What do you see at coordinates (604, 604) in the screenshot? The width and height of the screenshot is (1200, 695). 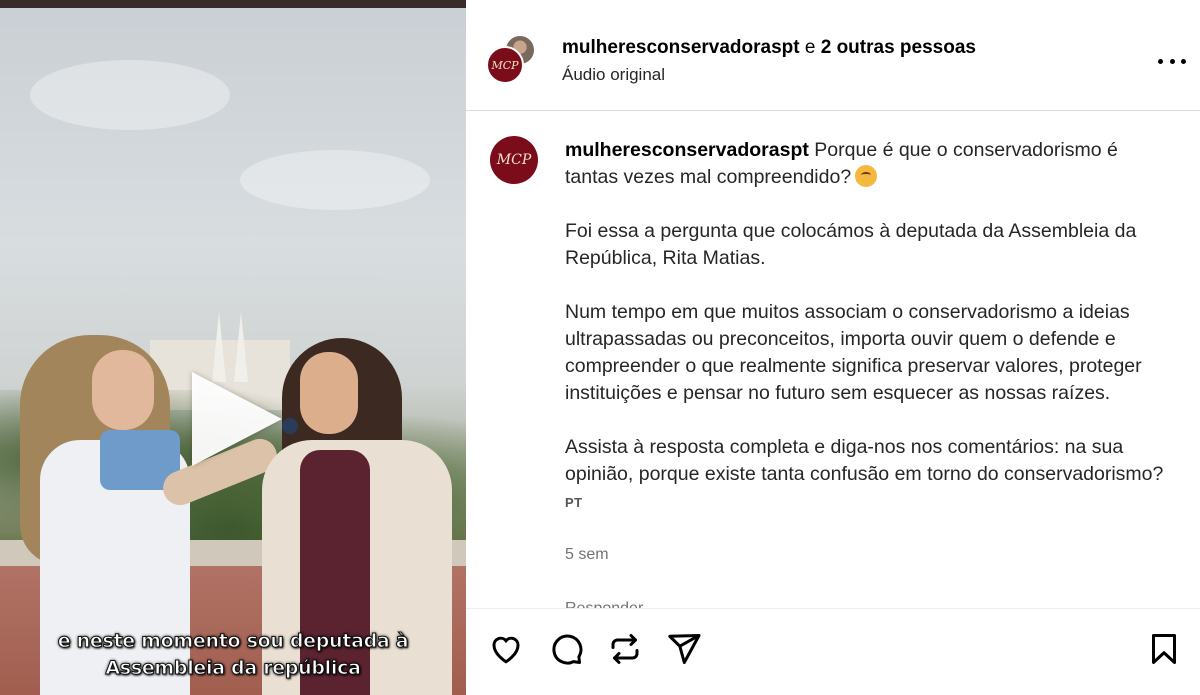 I see `reply-link-partial: Responder` at bounding box center [604, 604].